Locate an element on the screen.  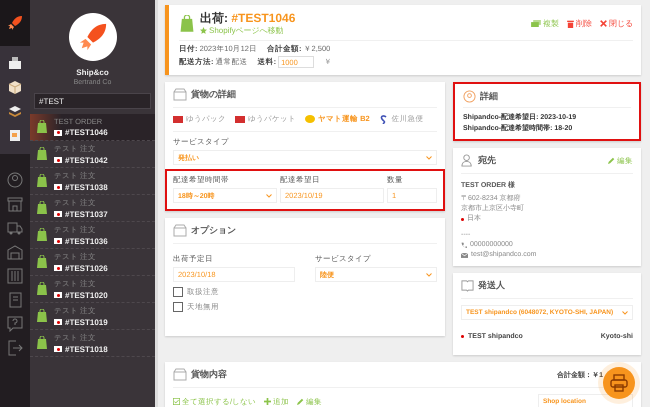
section-title: 貨物内容 is located at coordinates (209, 374).